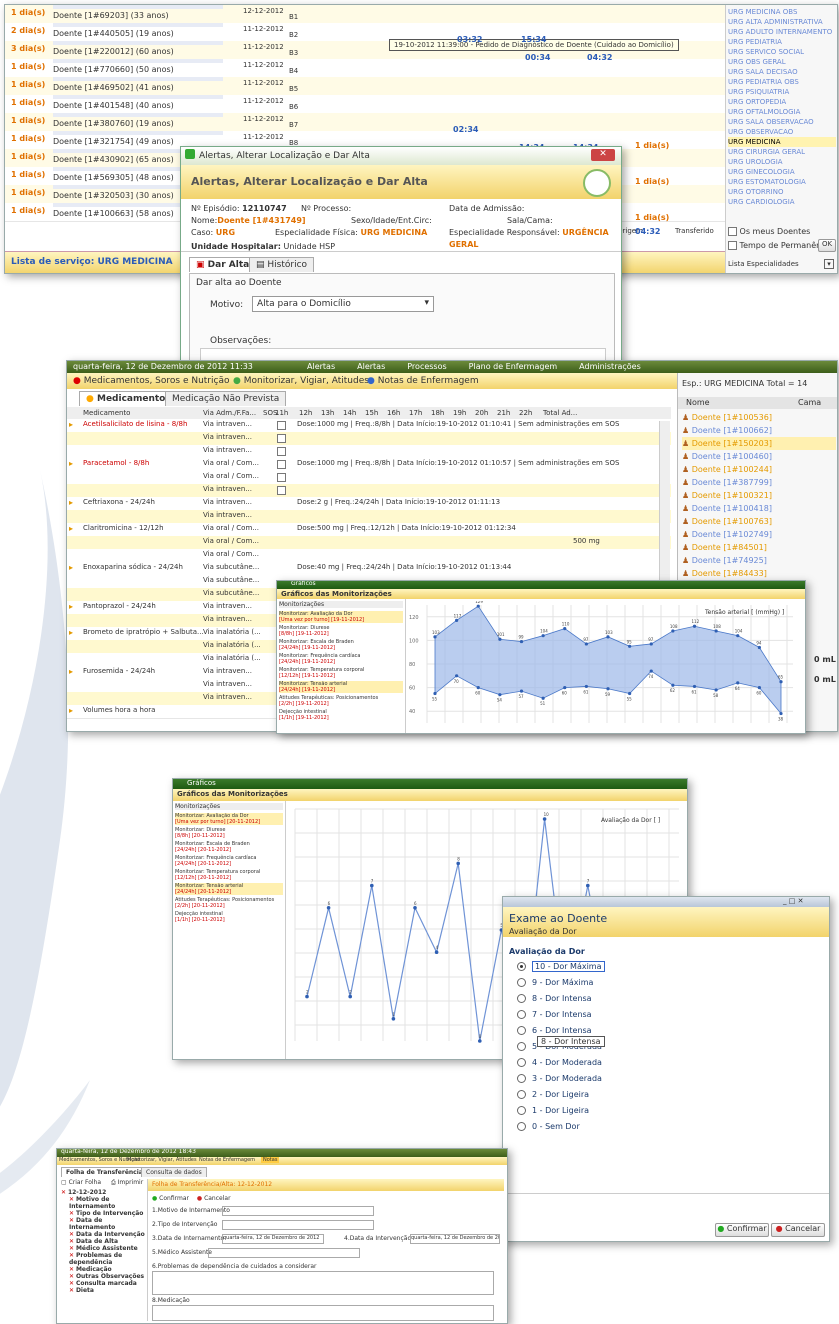 This screenshot has height=1324, width=839. Describe the element at coordinates (229, 833) in the screenshot. I see `monitor-item: Monitorizar: Diurese [8/8h] [20-11-2012]` at that location.